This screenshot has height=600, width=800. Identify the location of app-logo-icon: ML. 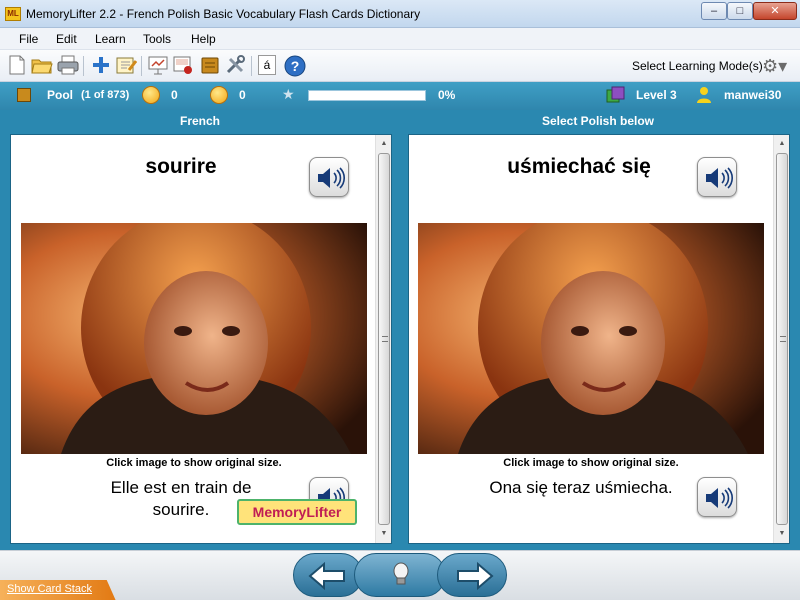
(13, 14).